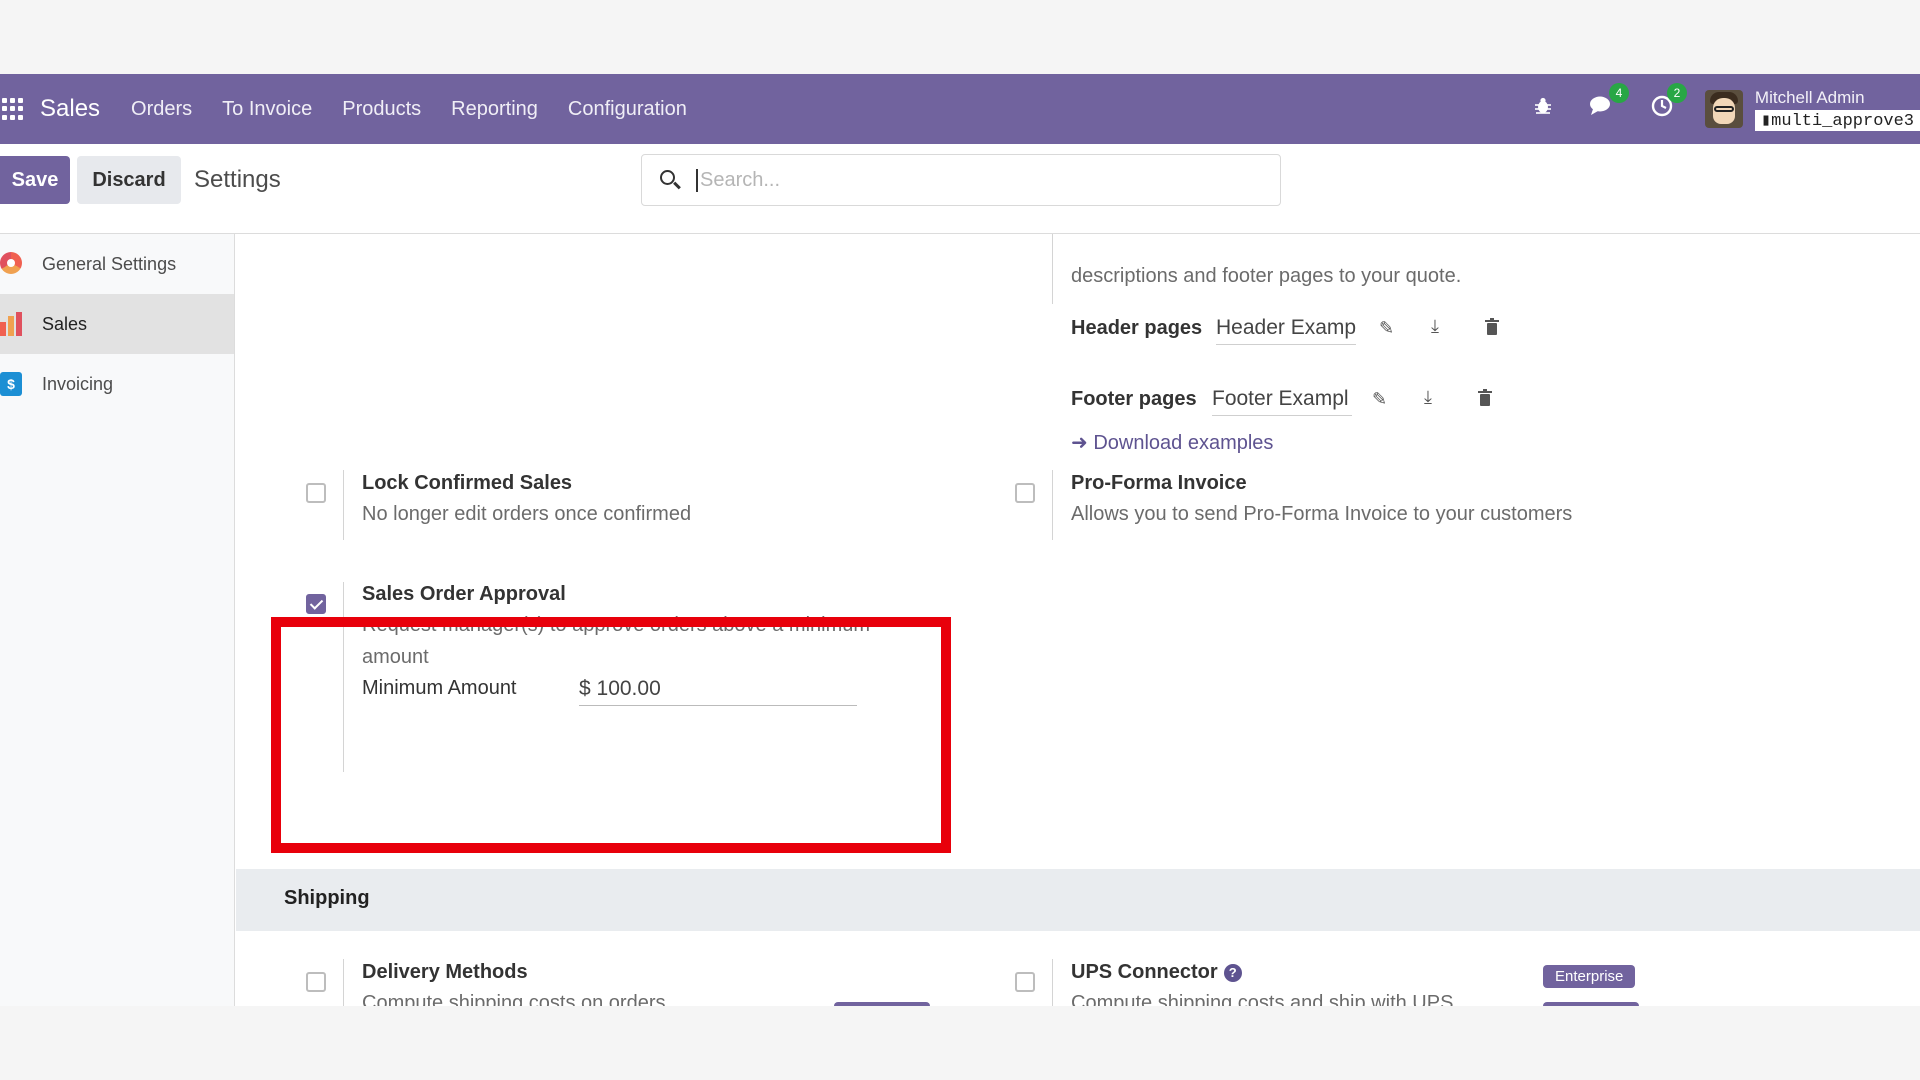 The image size is (1920, 1080). What do you see at coordinates (1078, 900) in the screenshot?
I see `shipping-section-header: Shipping` at bounding box center [1078, 900].